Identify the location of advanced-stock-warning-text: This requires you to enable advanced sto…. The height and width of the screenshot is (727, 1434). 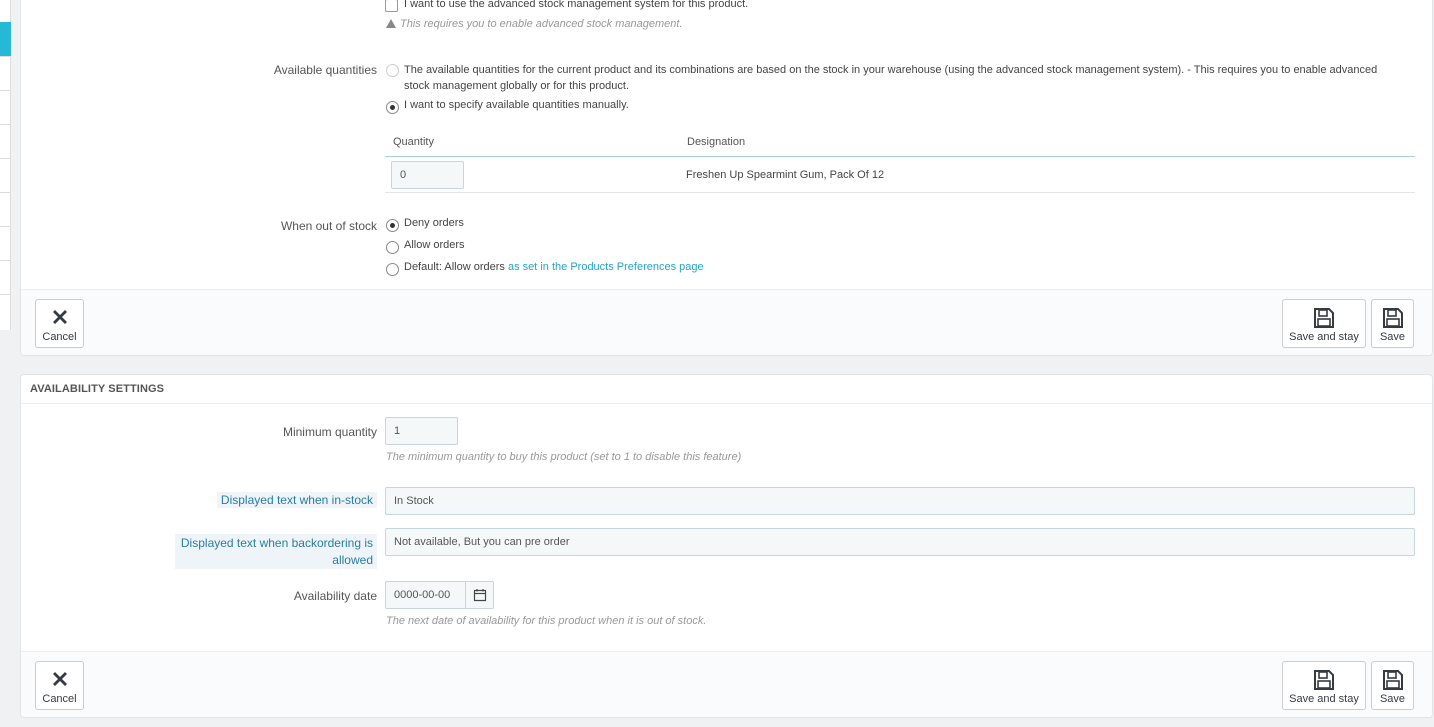
(541, 24).